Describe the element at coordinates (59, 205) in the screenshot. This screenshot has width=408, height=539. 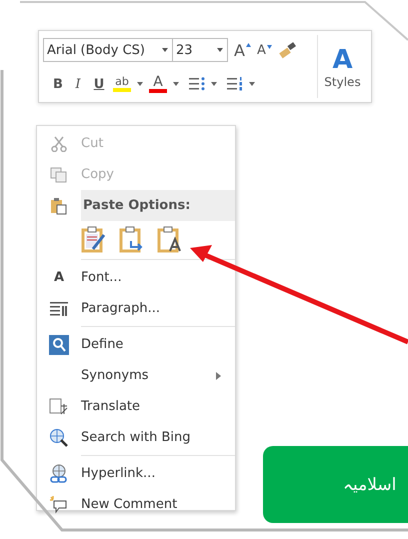
I see `clipboard-icon` at that location.